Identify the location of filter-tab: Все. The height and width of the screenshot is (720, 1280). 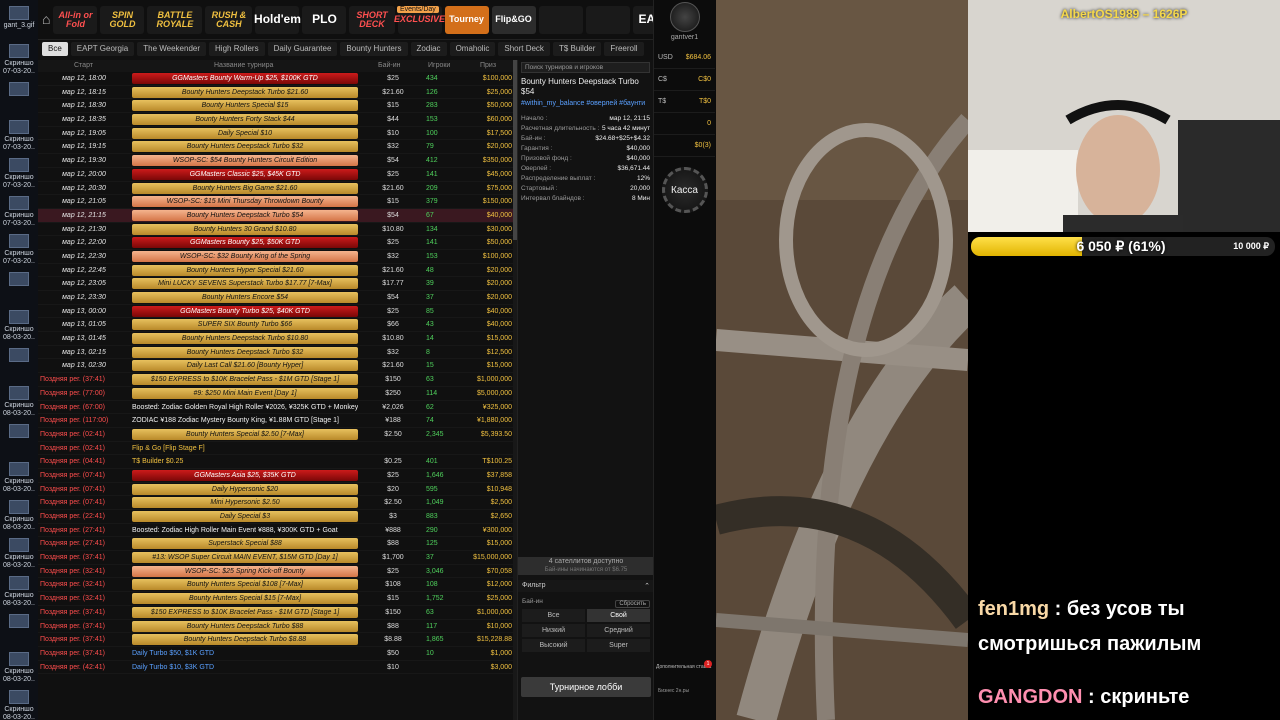
(55, 49).